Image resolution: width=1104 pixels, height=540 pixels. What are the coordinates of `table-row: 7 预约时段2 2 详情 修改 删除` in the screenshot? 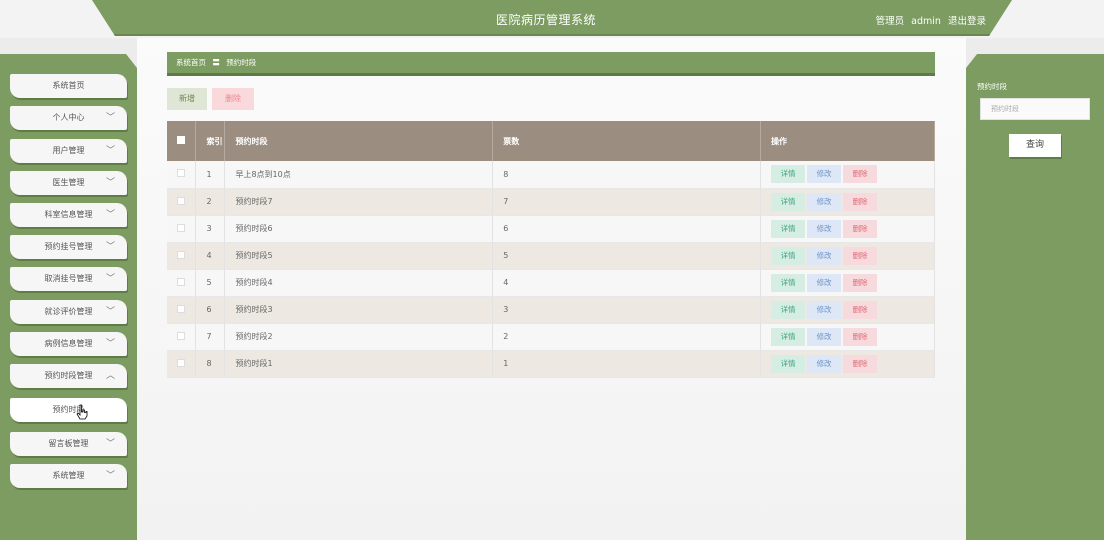 It's located at (551, 337).